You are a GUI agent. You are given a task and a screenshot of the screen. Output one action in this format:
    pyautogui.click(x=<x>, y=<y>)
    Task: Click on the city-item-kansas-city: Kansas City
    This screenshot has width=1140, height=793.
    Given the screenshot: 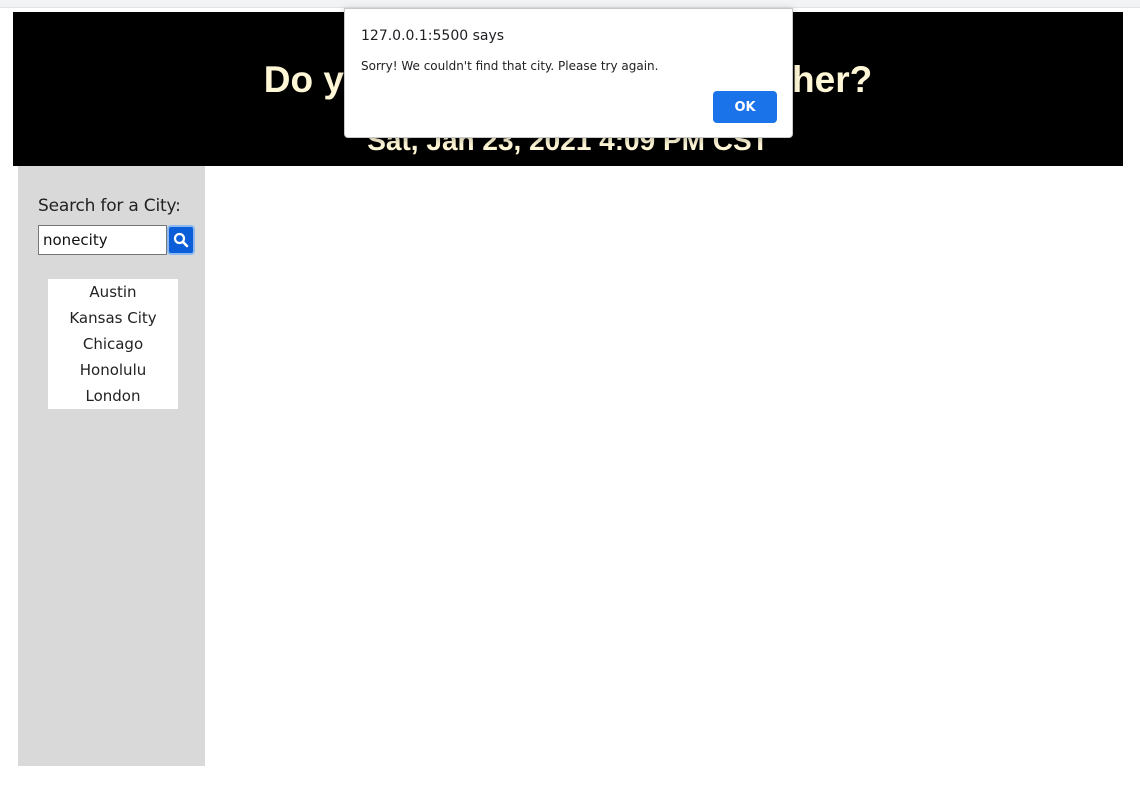 What is the action you would take?
    pyautogui.click(x=113, y=318)
    